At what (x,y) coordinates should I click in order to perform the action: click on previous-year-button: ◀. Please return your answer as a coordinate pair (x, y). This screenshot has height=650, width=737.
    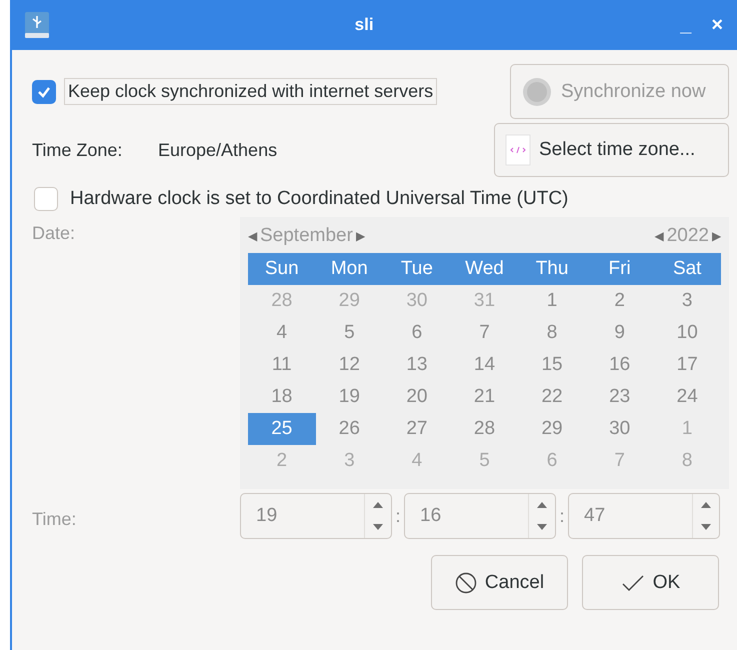
    Looking at the image, I should click on (659, 236).